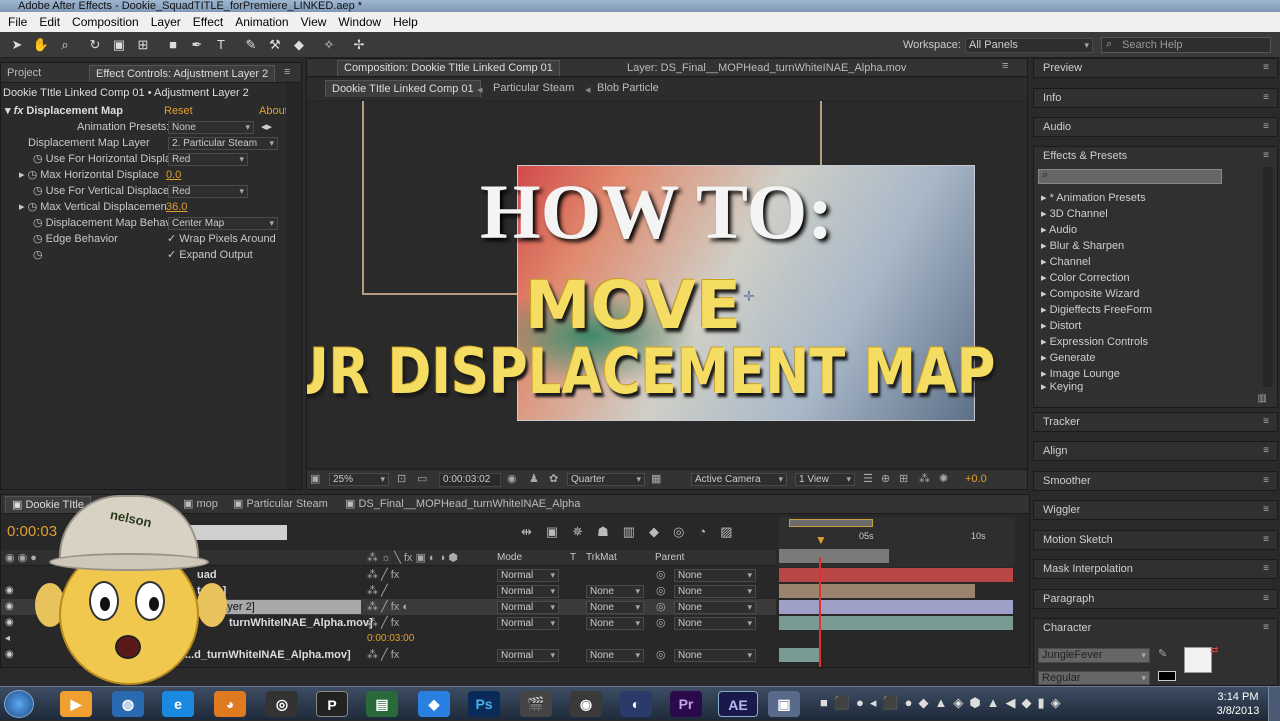 The width and height of the screenshot is (1280, 721). I want to click on clock-time: 3:14 PM, so click(1238, 697).